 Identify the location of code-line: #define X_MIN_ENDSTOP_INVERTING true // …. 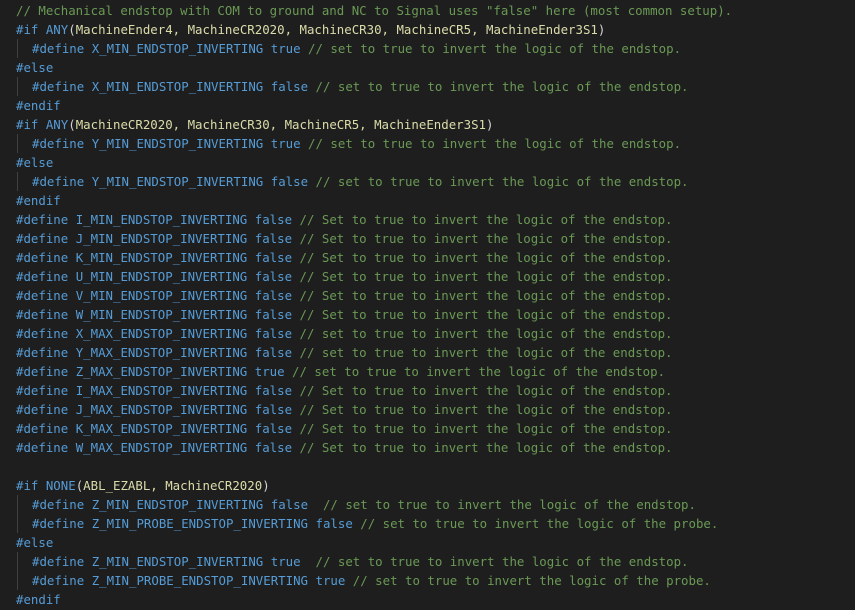
(427, 48).